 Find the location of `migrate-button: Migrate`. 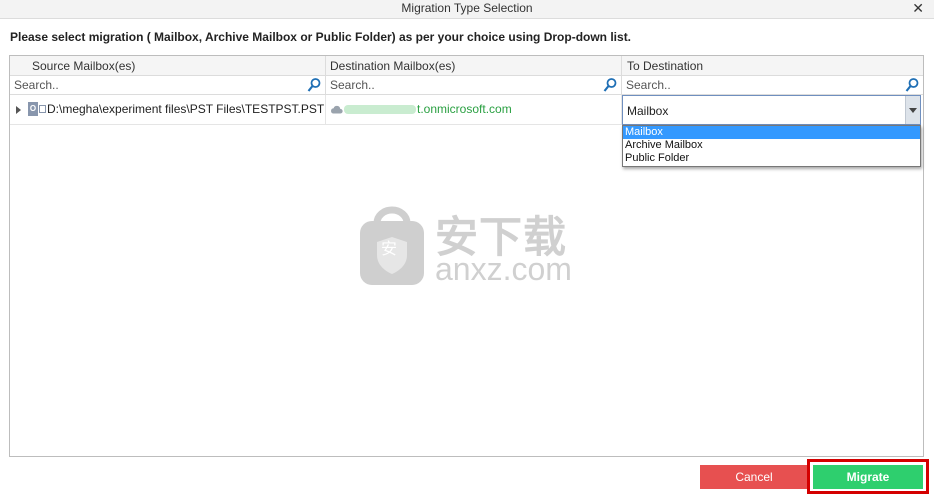

migrate-button: Migrate is located at coordinates (868, 477).